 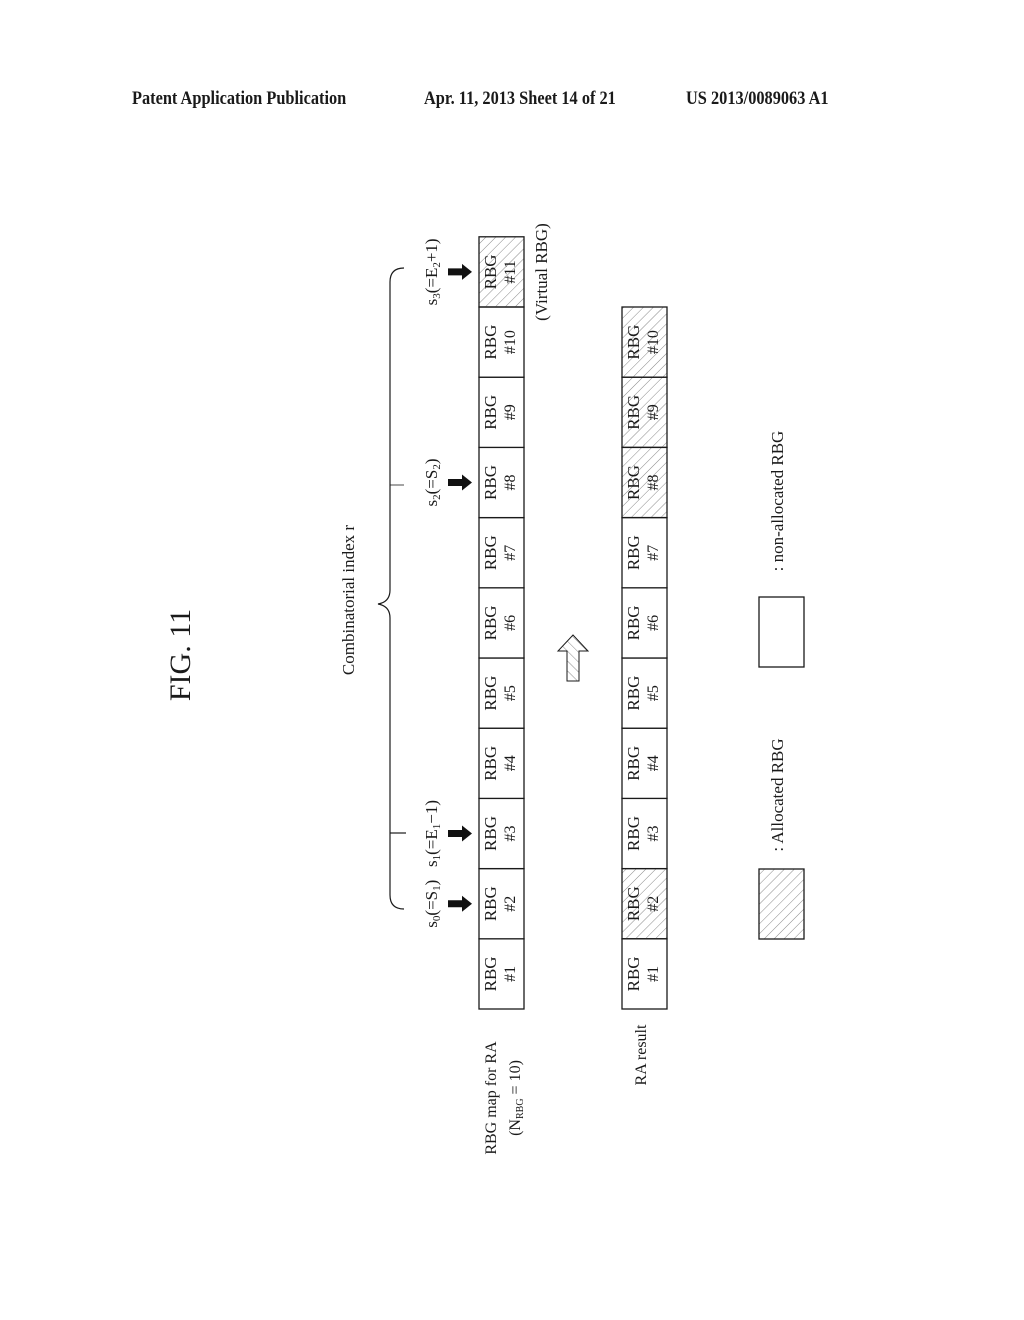 I want to click on rbg-map-cell-8: RBG #8, so click(x=501, y=482).